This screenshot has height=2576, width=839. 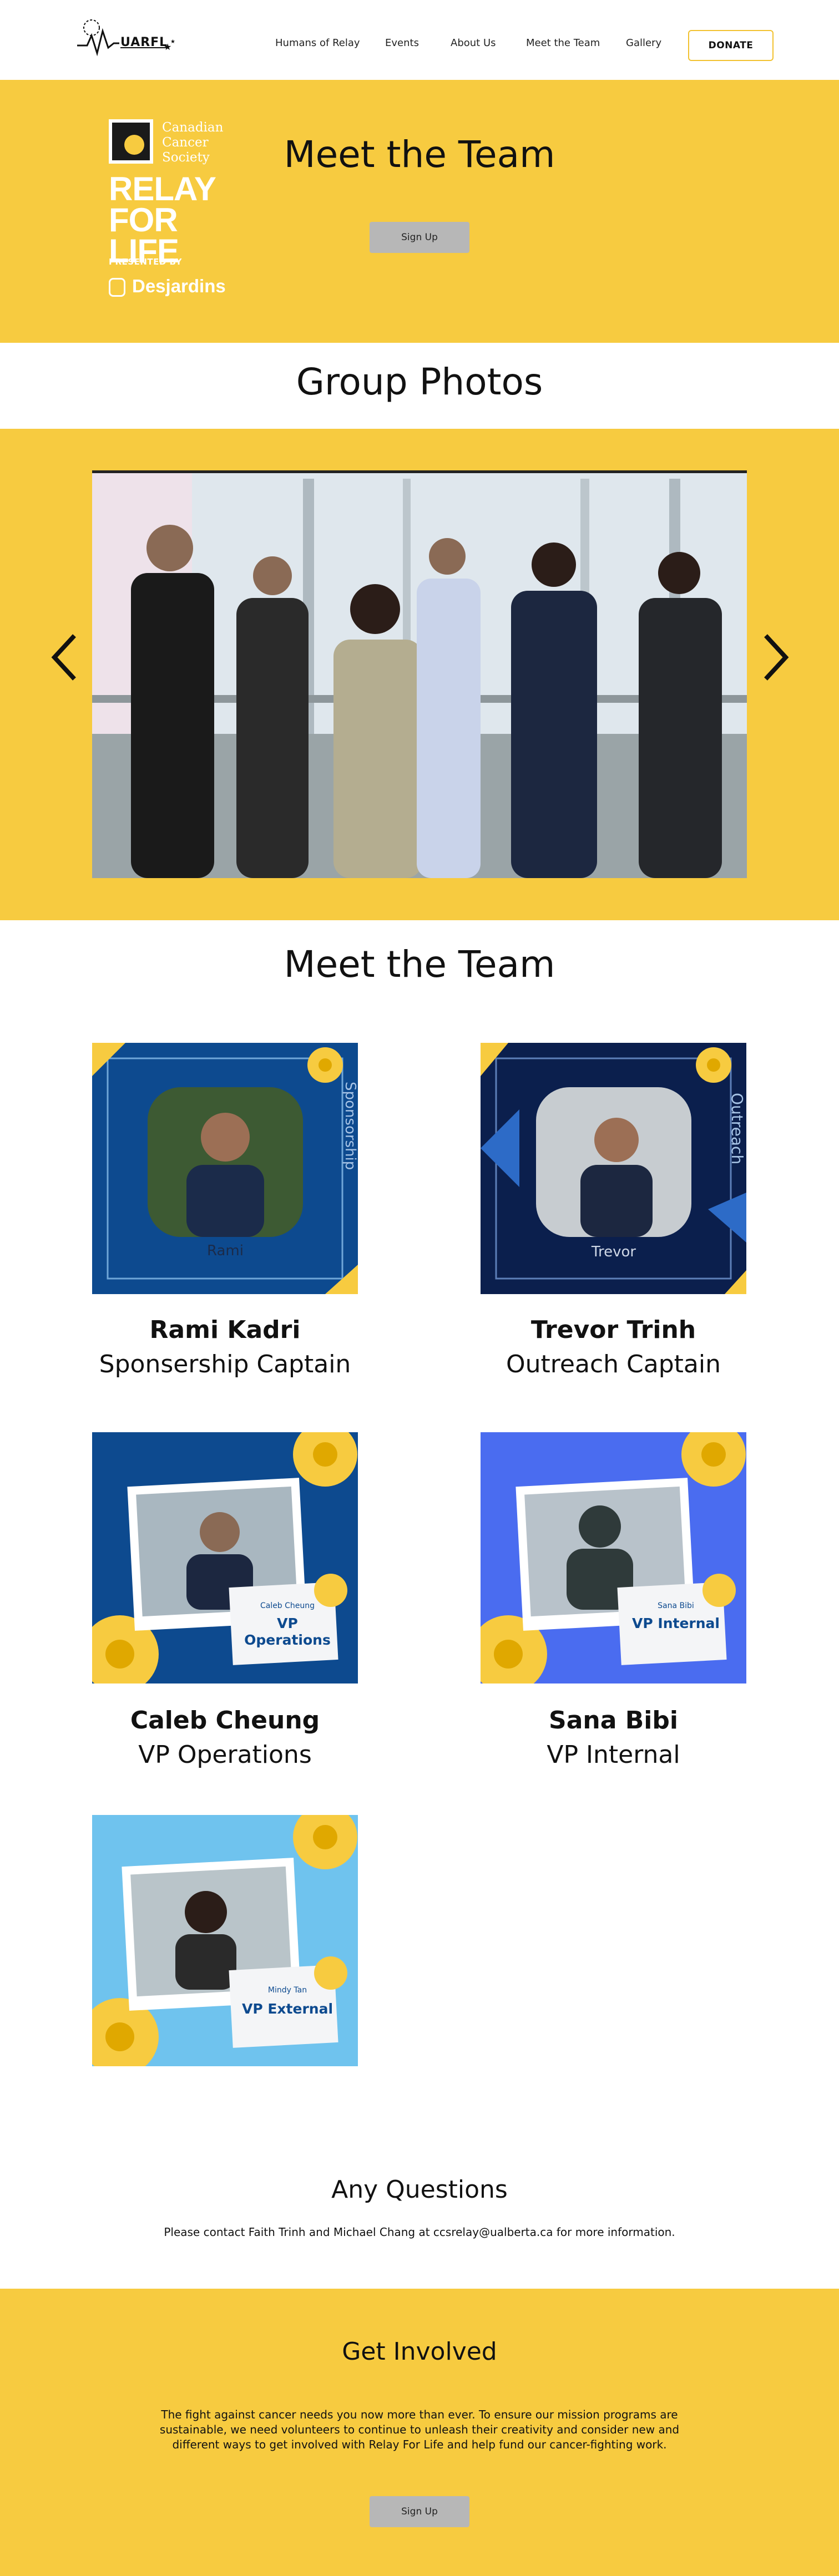 What do you see at coordinates (676, 1605) in the screenshot?
I see `card-caption: Sana Bibi` at bounding box center [676, 1605].